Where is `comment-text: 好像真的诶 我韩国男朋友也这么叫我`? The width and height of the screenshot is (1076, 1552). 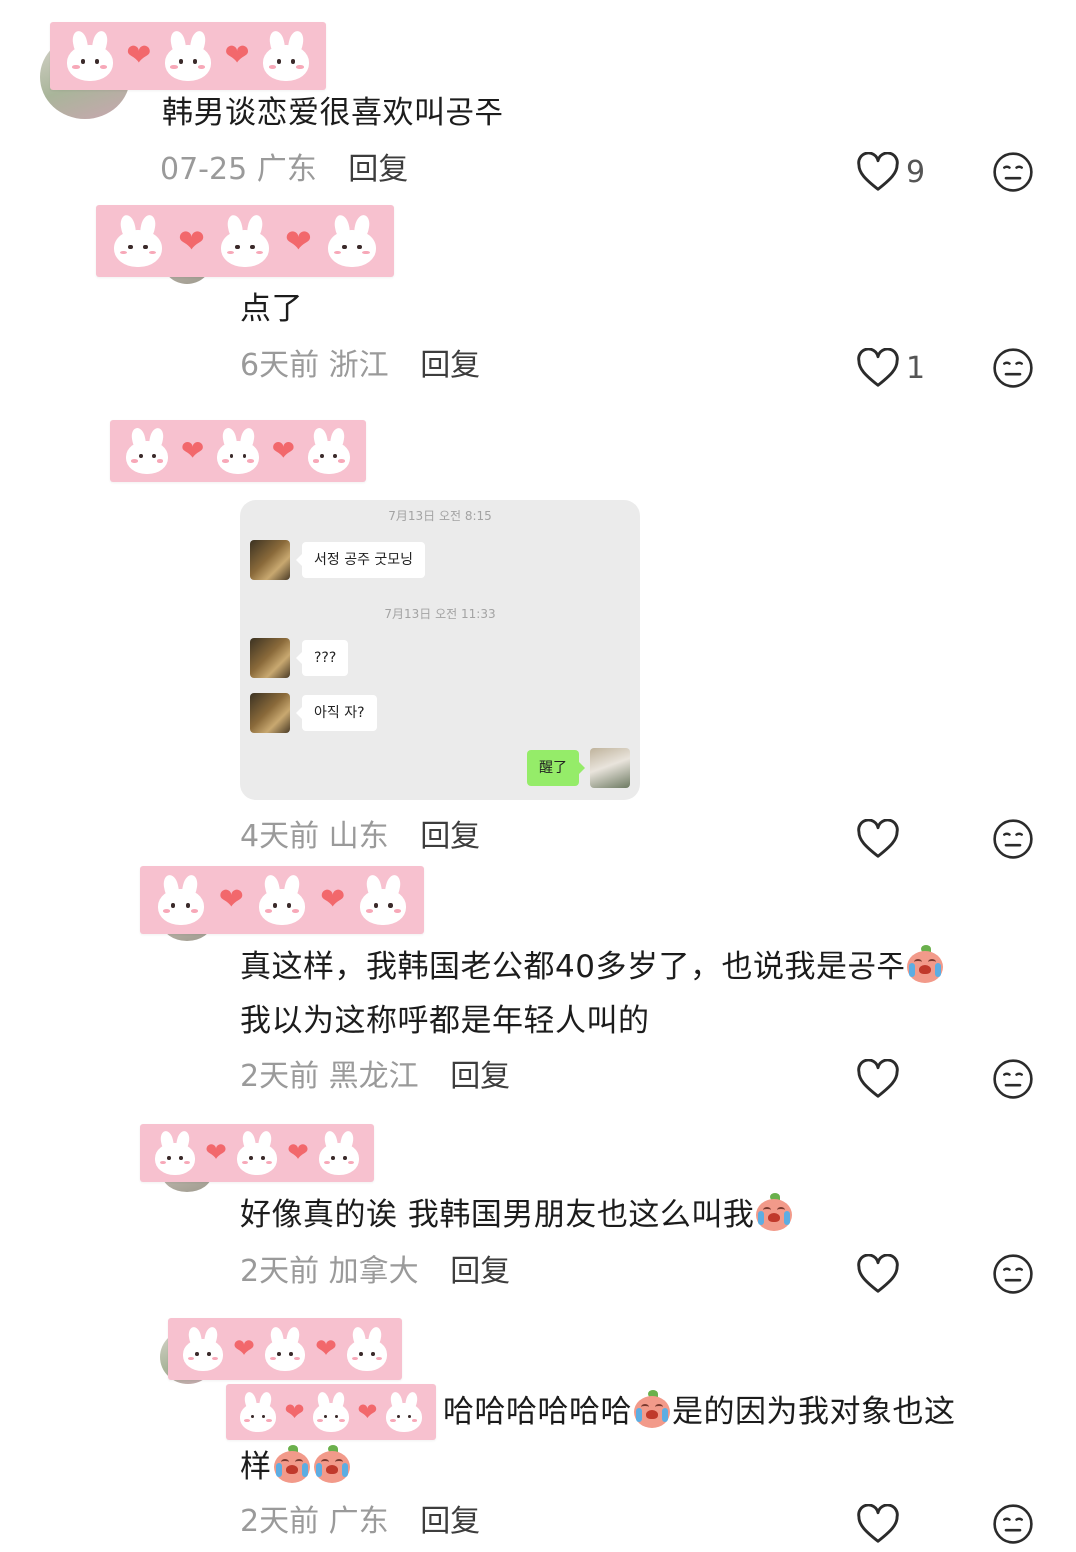
comment-text: 好像真的诶 我韩国男朋友也这么叫我 is located at coordinates (517, 1215).